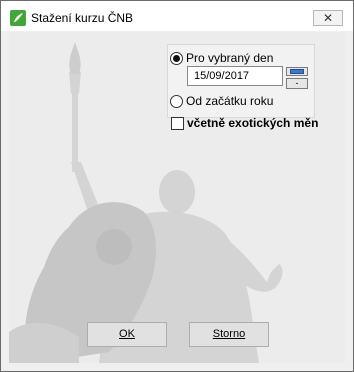 This screenshot has width=354, height=372. I want to click on radio-selected-day-button, so click(176, 58).